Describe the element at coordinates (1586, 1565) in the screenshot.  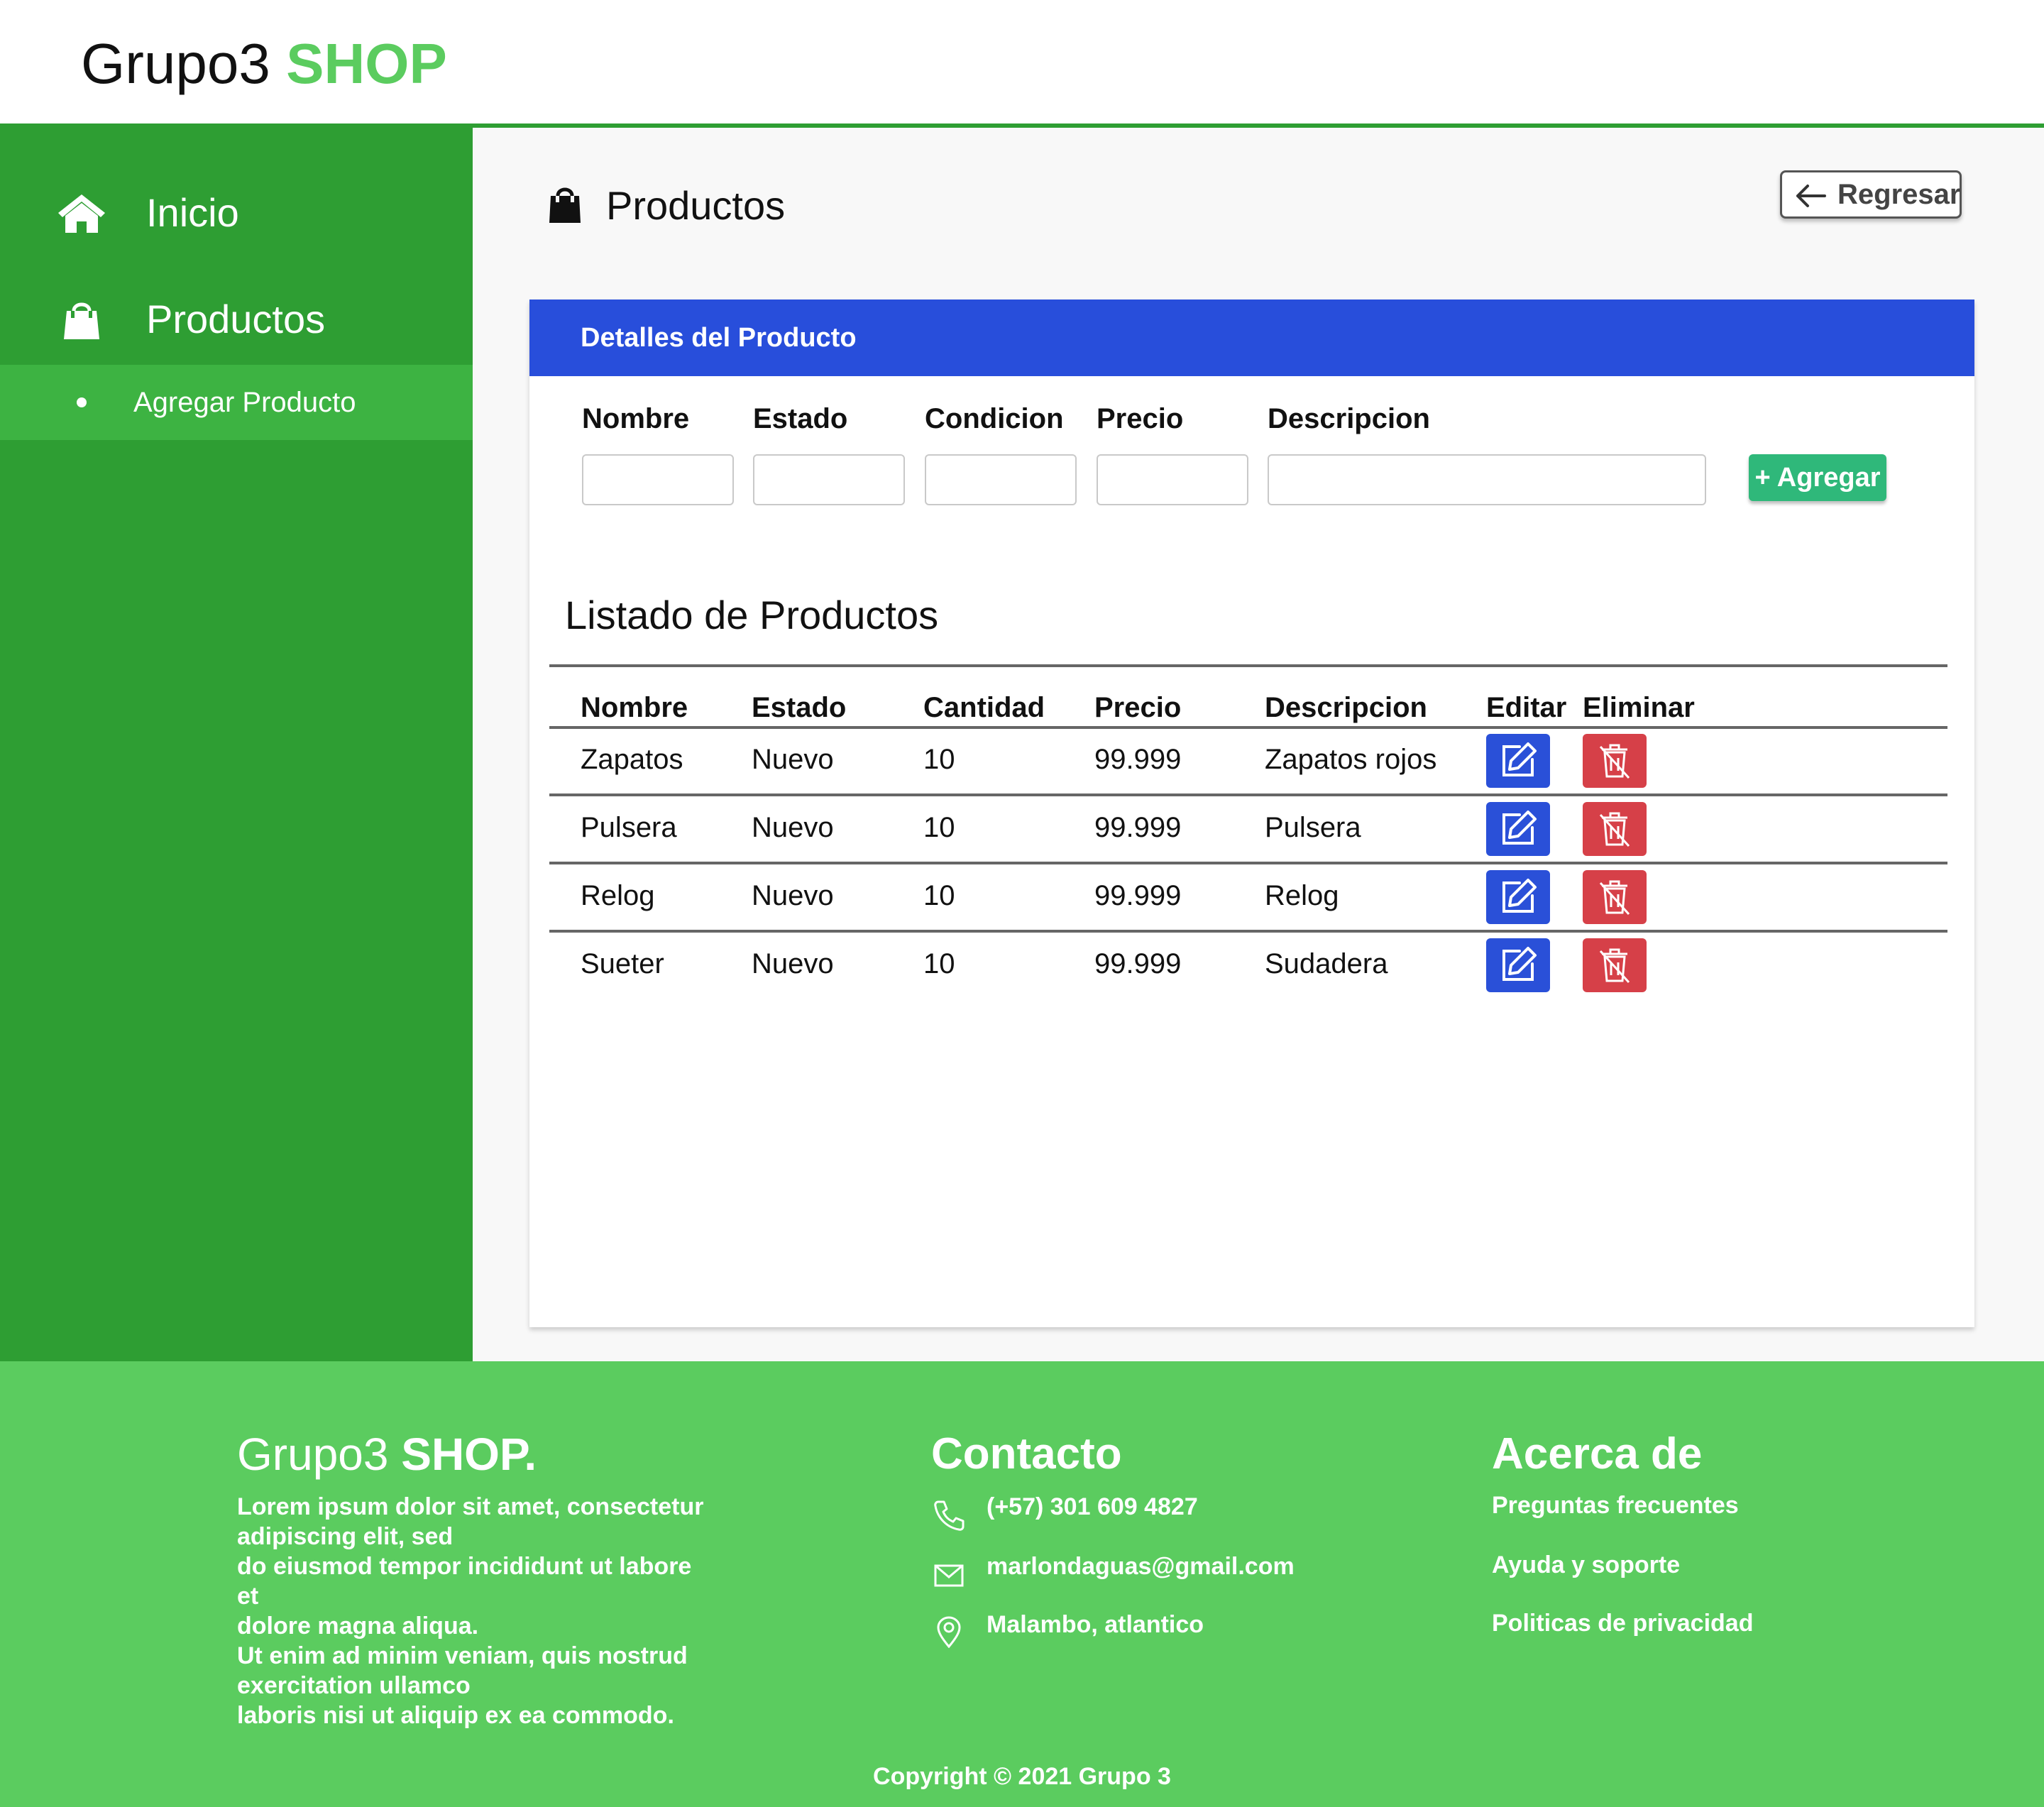
I see `footer-link-support: Ayuda y soporte` at that location.